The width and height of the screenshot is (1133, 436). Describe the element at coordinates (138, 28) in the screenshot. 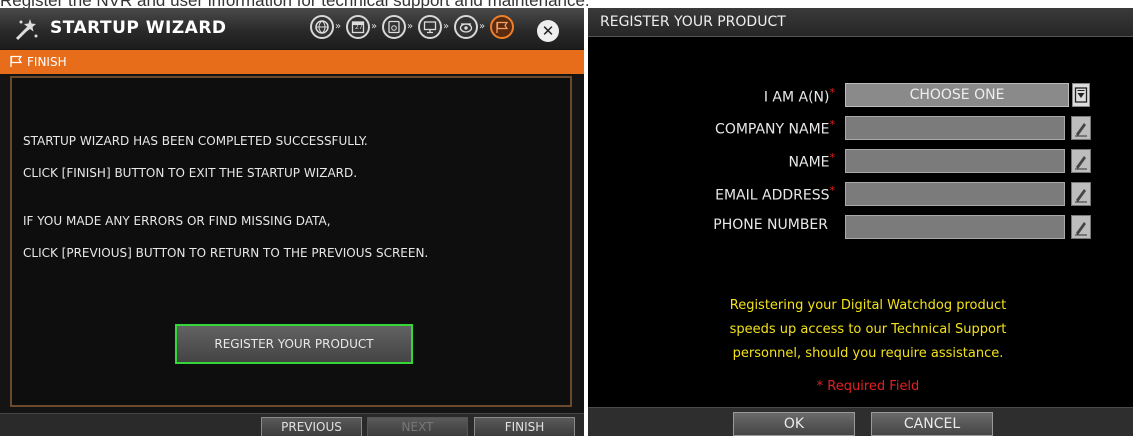

I see `wizard-title: STARTUP WIZARD` at that location.